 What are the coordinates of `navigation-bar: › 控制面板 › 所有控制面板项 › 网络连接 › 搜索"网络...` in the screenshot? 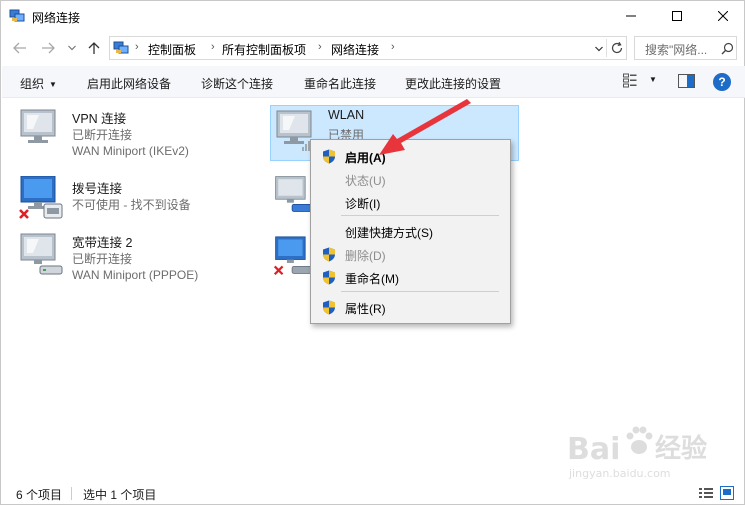 It's located at (372, 48).